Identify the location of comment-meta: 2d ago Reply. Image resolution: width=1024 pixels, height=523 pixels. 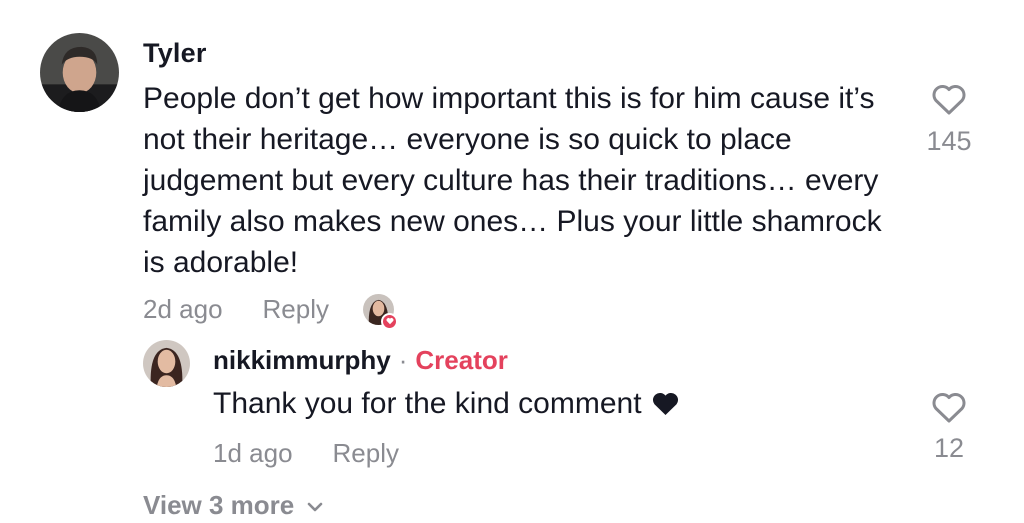
(271, 311).